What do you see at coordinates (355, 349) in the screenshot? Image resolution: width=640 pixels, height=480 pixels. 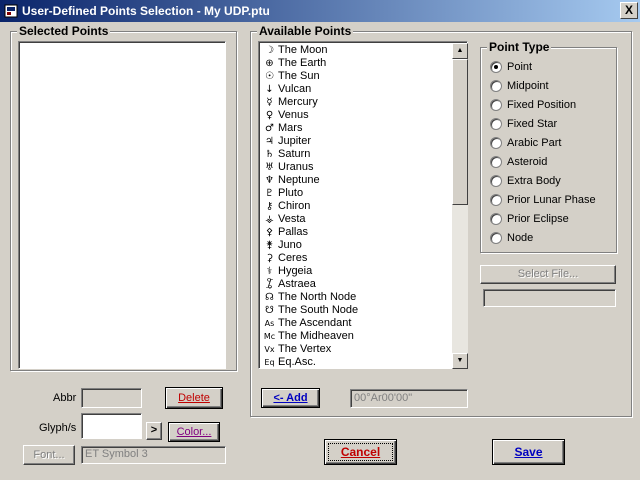 I see `list-item: Vx The Vertex` at bounding box center [355, 349].